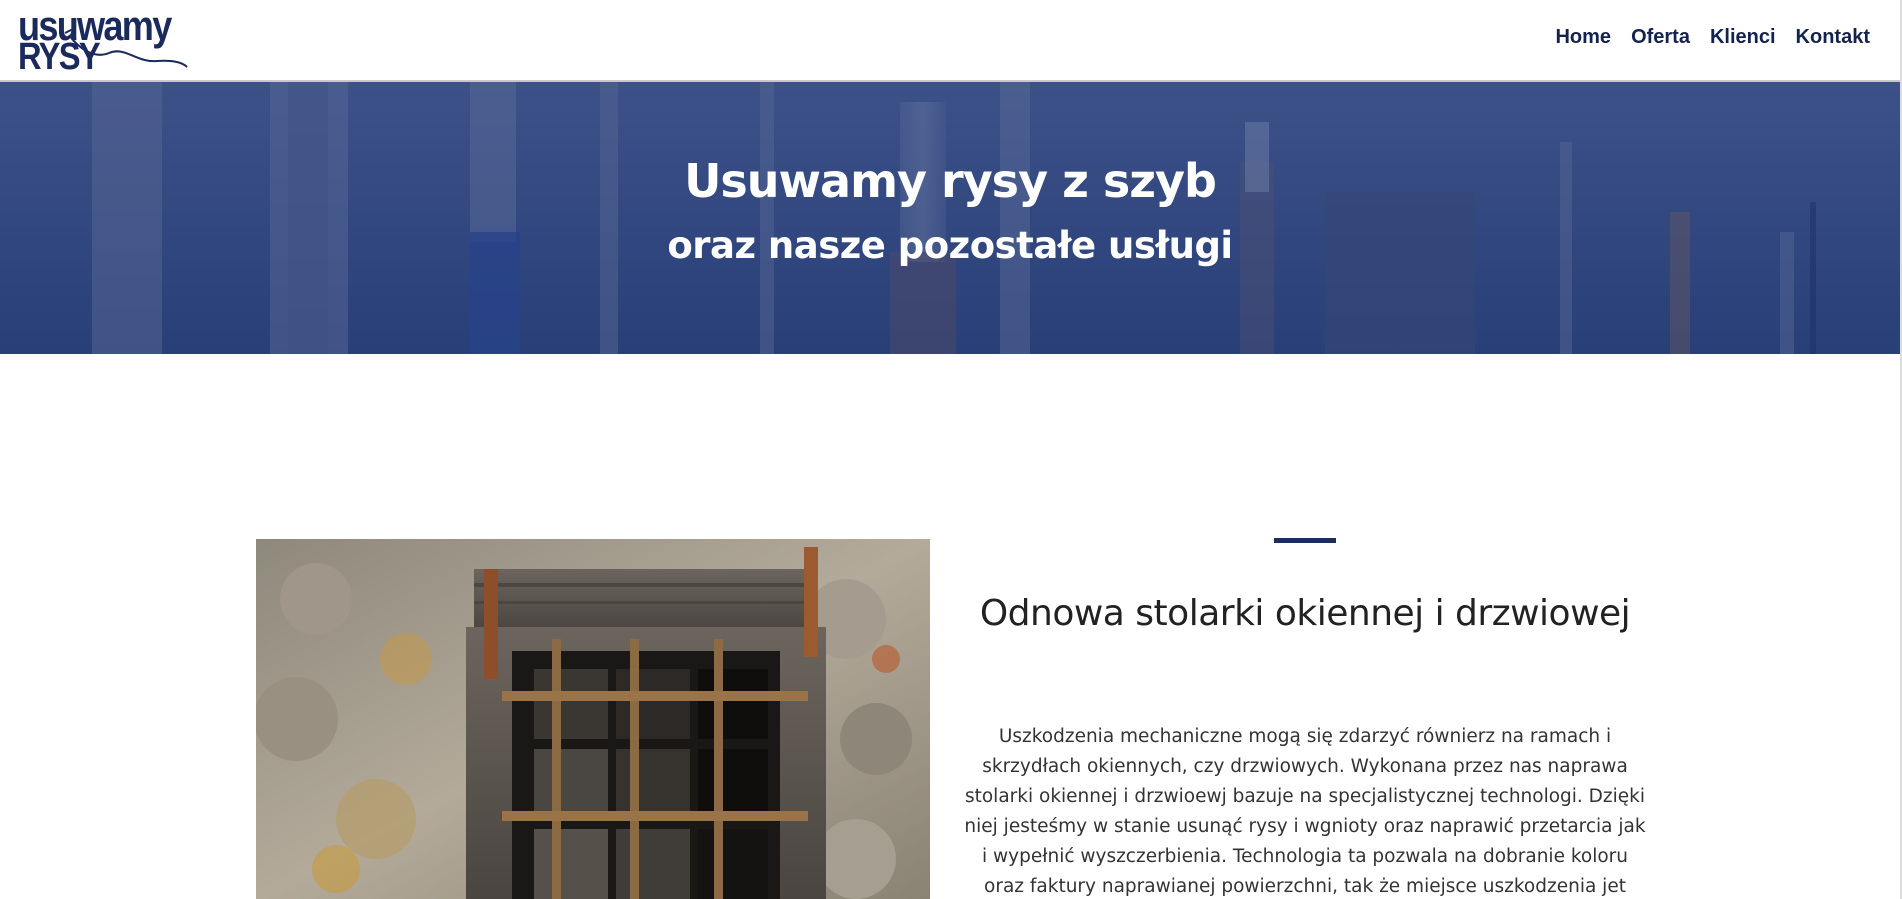  I want to click on nav-oferta-link: Oferta, so click(1660, 37).